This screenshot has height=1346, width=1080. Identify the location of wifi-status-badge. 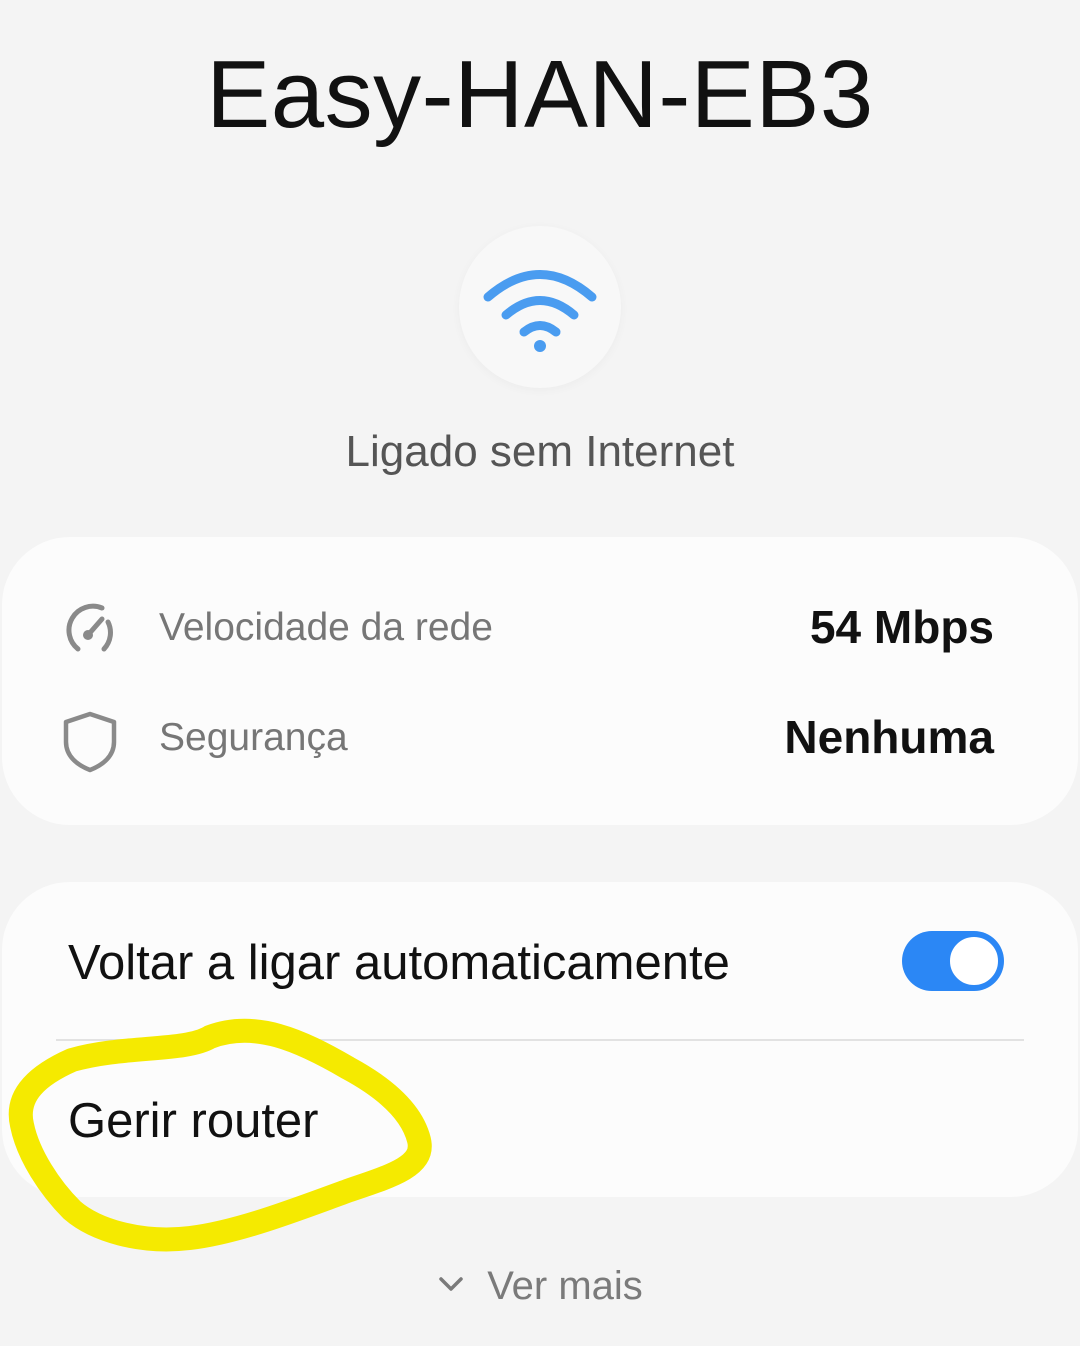
(540, 307).